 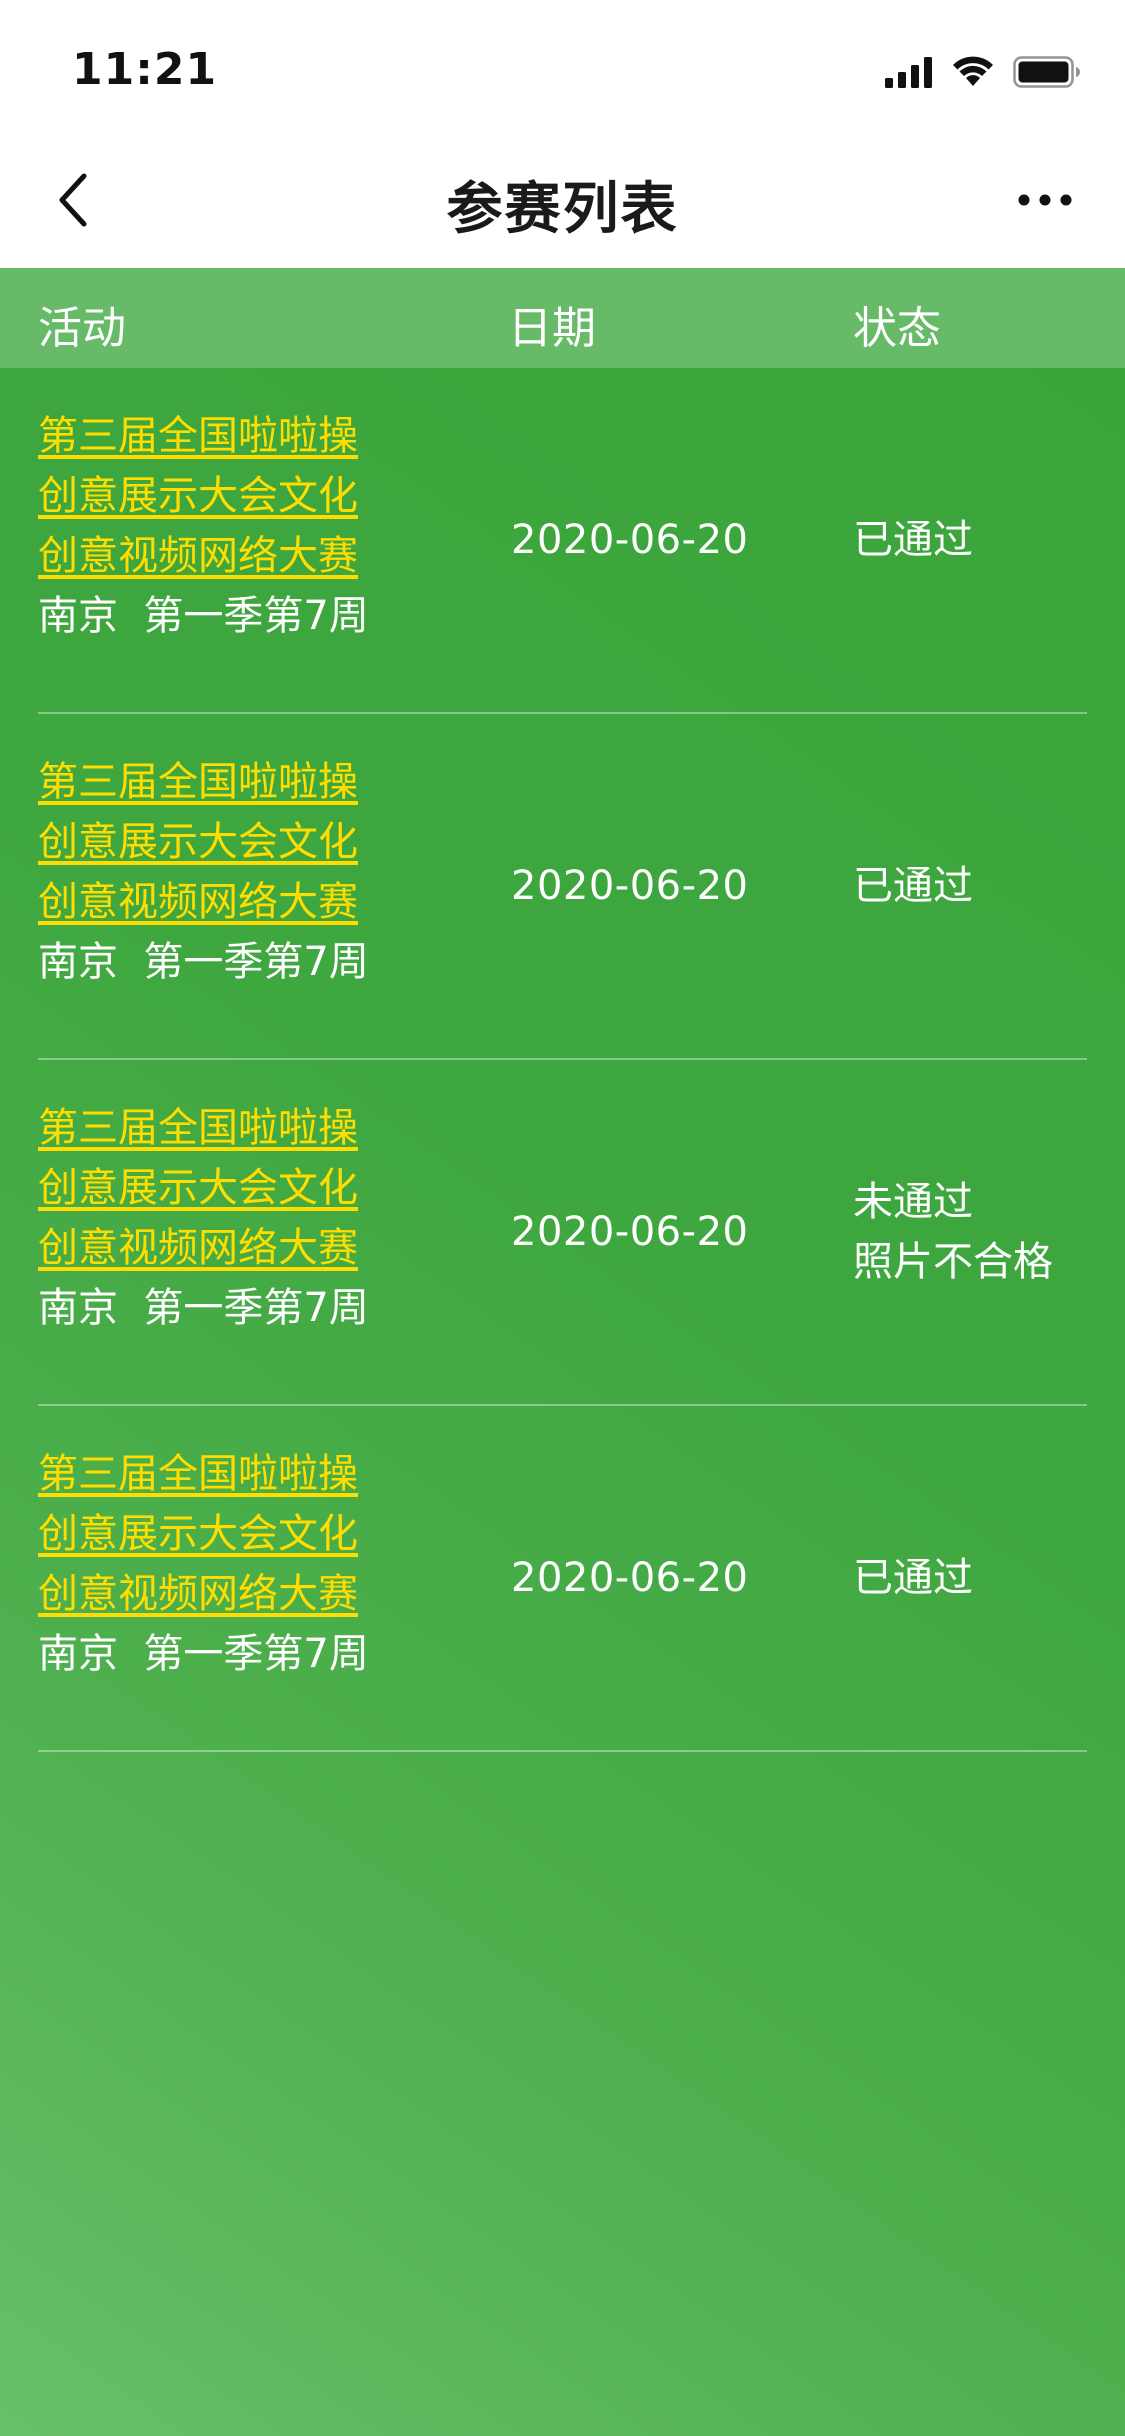 What do you see at coordinates (145, 69) in the screenshot?
I see `status-time: 11:21` at bounding box center [145, 69].